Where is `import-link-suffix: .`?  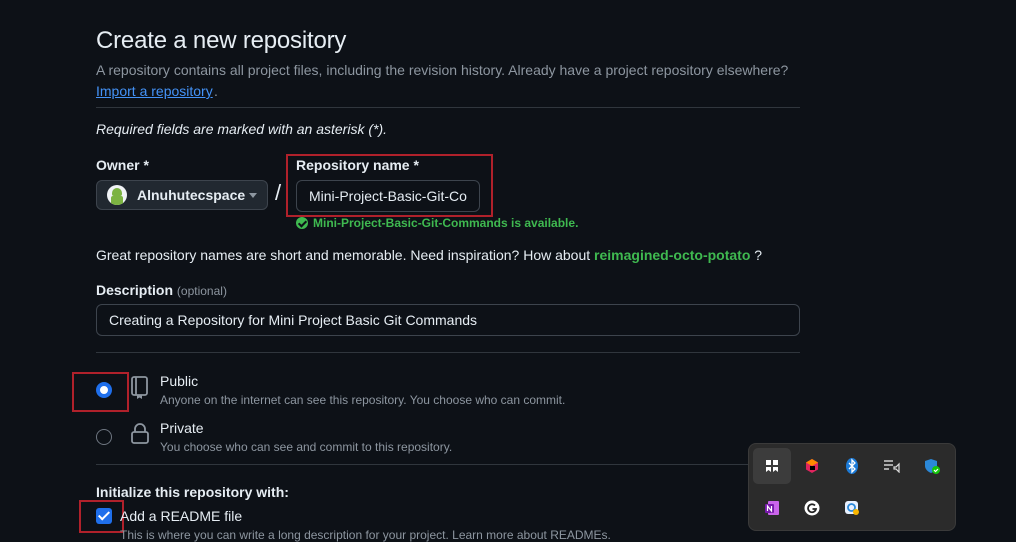
import-link-suffix: . is located at coordinates (216, 91).